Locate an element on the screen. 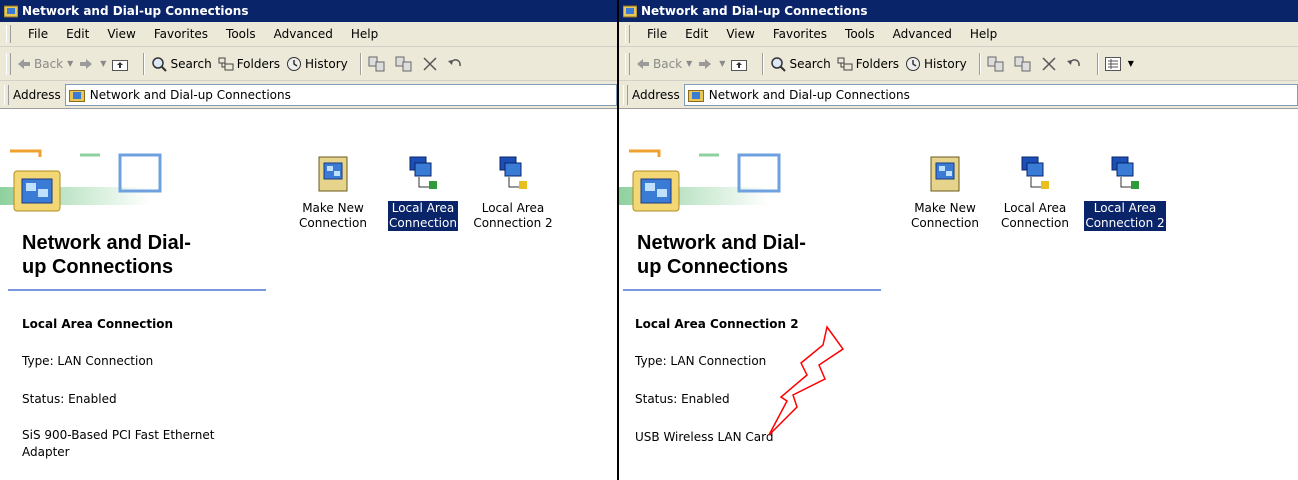 The width and height of the screenshot is (1298, 480). item-label: Local Area Connection is located at coordinates (1035, 216).